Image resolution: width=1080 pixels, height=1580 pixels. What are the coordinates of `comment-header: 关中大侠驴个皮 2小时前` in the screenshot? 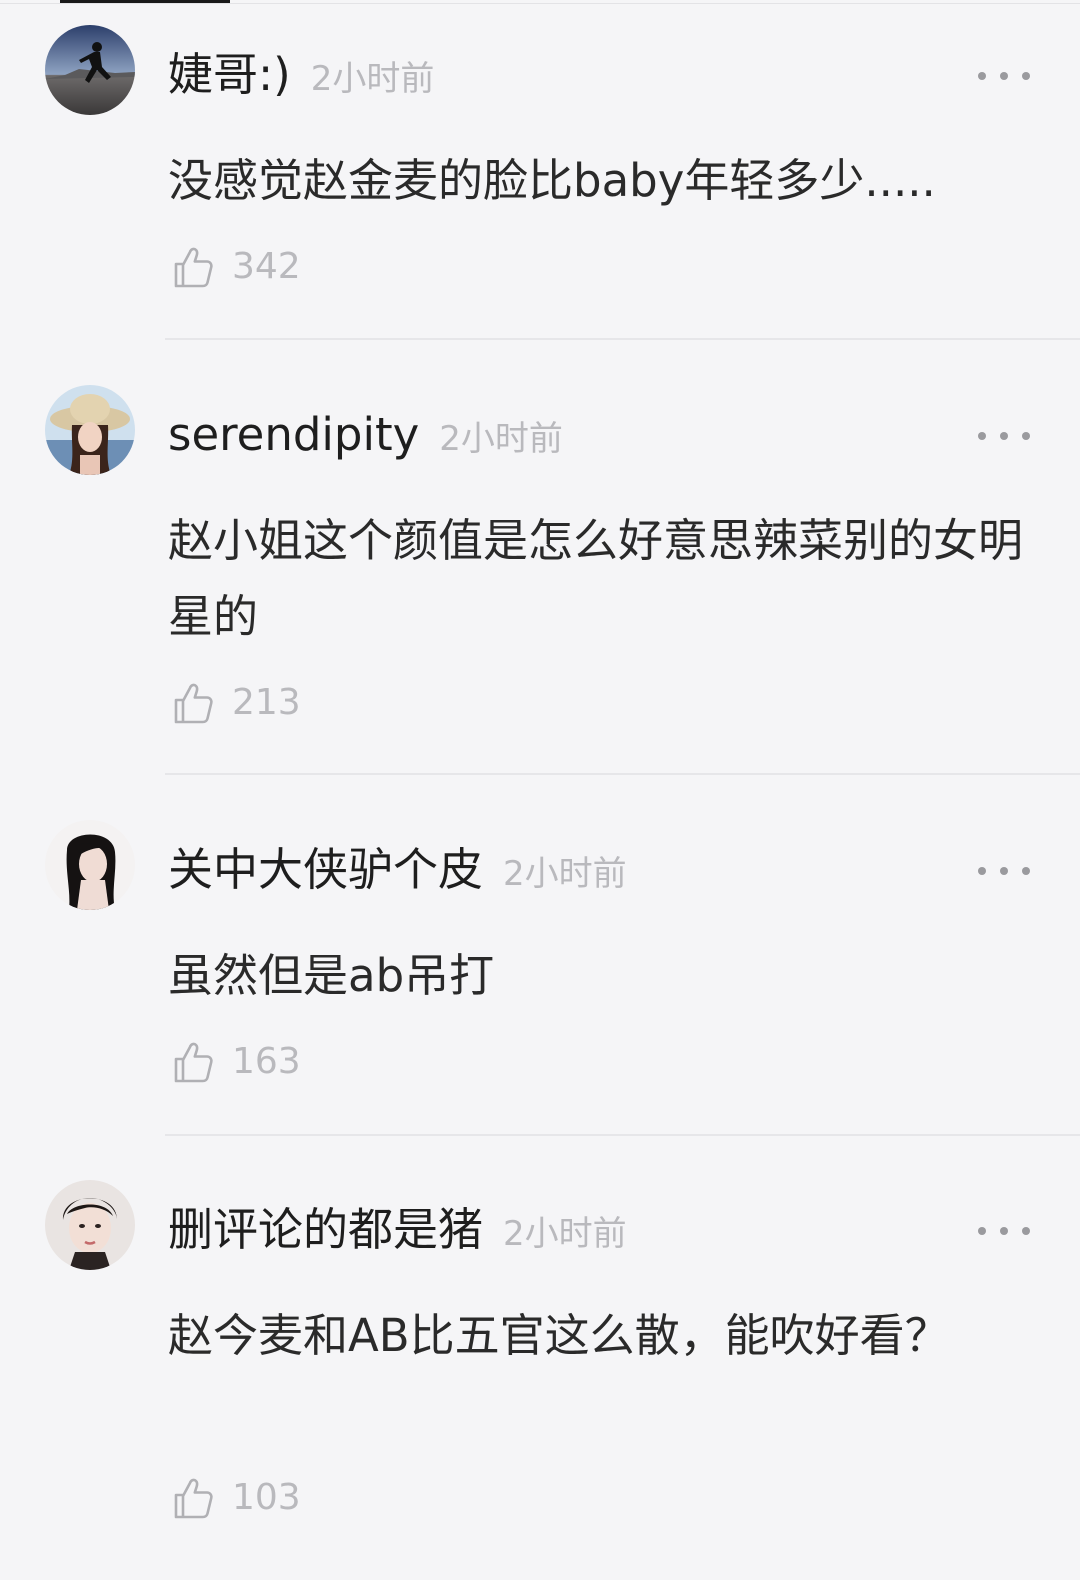 It's located at (397, 872).